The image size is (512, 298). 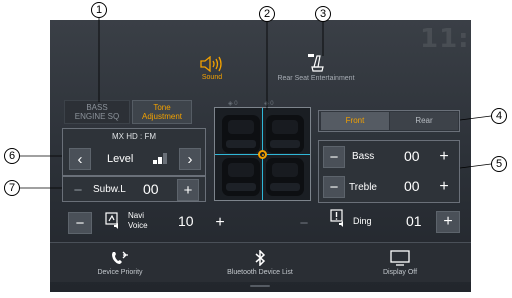 What do you see at coordinates (316, 63) in the screenshot?
I see `rear-seat-icon` at bounding box center [316, 63].